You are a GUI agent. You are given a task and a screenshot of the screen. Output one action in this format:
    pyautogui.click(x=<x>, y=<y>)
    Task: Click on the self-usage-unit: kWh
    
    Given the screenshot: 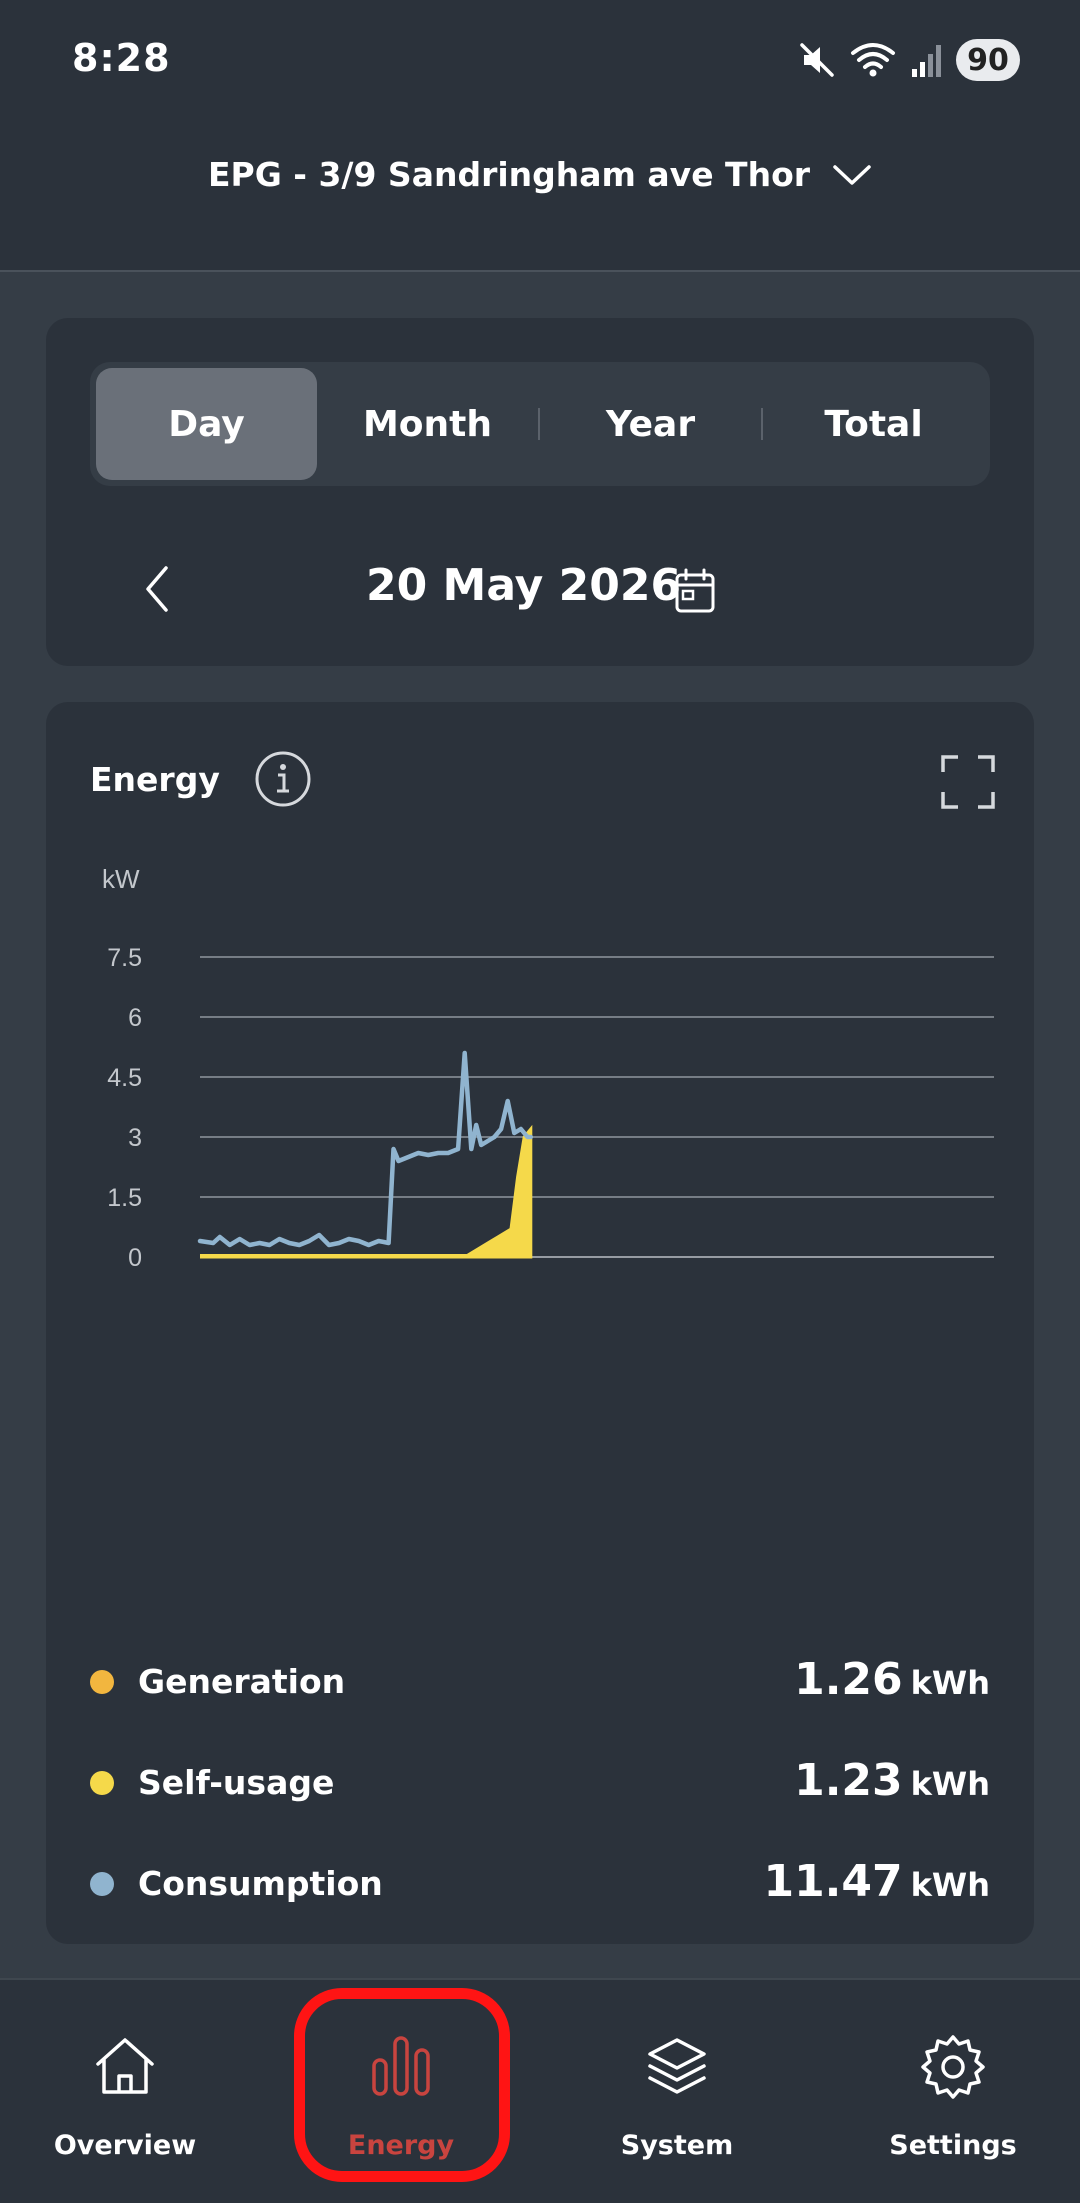 What is the action you would take?
    pyautogui.click(x=950, y=1784)
    